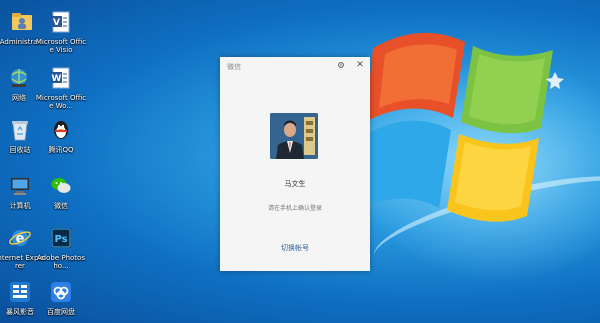  I want to click on svg-text: Ps, so click(60, 239).